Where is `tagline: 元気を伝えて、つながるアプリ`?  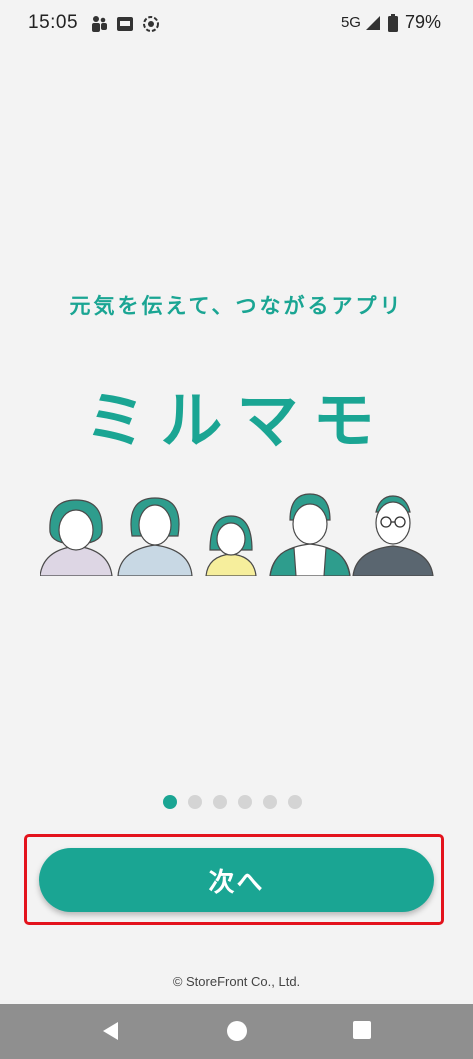 tagline: 元気を伝えて、つながるアプリ is located at coordinates (236, 306).